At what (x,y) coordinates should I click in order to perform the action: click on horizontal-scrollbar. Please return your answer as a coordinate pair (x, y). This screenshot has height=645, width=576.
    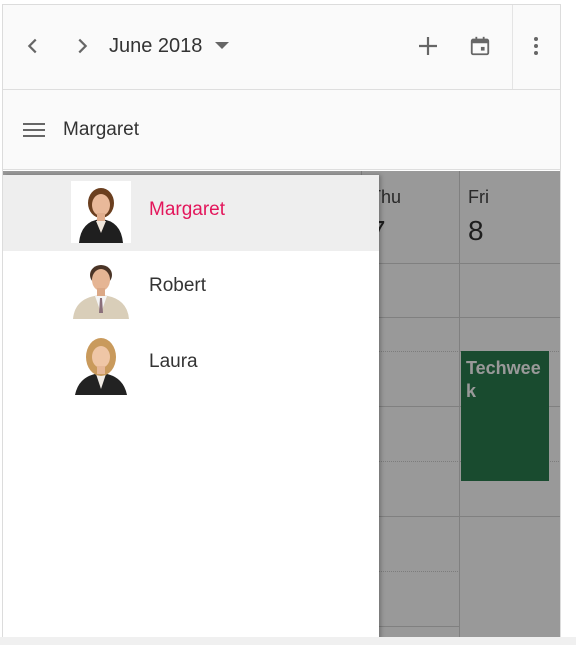
    Looking at the image, I should click on (288, 641).